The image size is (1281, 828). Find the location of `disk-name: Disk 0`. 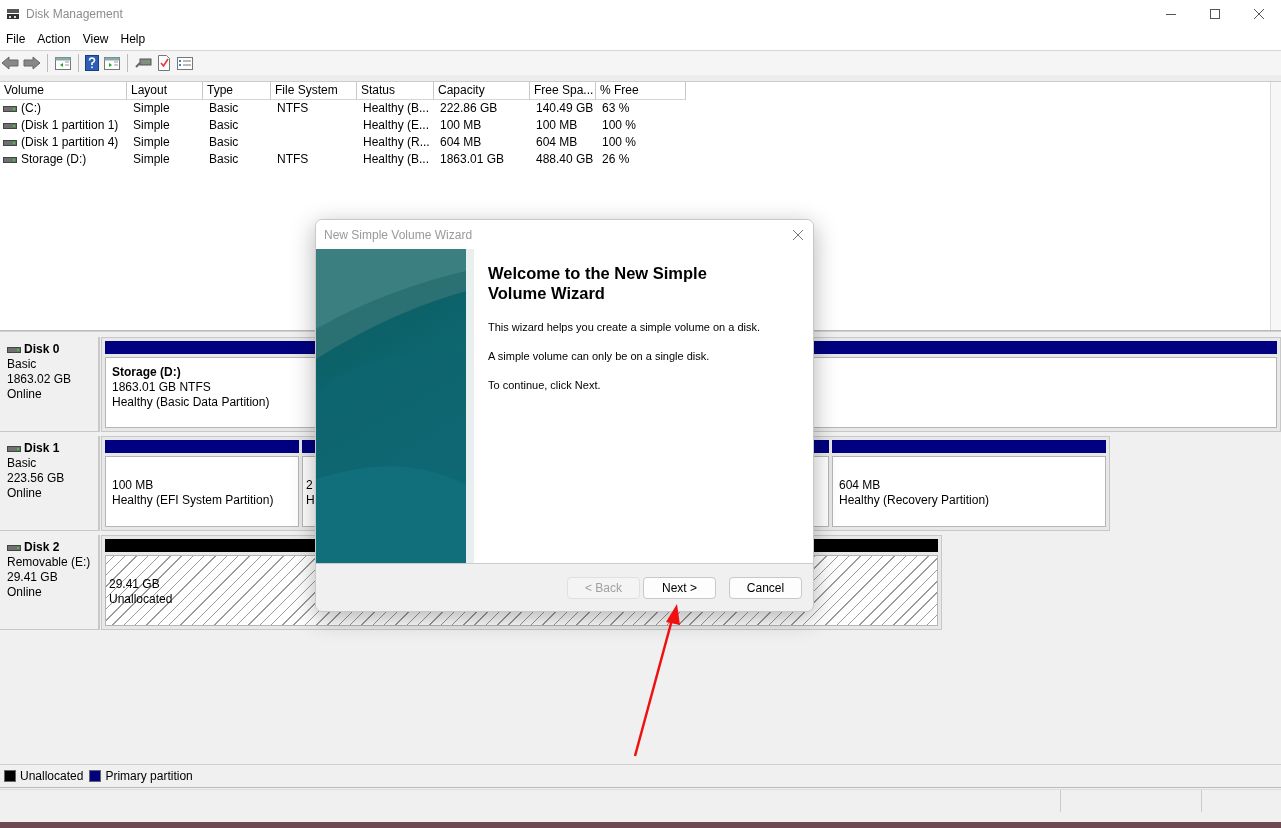

disk-name: Disk 0 is located at coordinates (42, 349).